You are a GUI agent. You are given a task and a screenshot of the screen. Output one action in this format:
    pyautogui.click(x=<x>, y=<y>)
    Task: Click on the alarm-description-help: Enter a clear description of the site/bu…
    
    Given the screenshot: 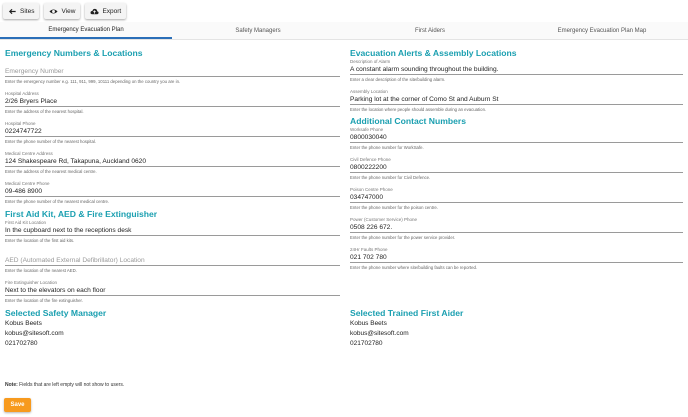 What is the action you would take?
    pyautogui.click(x=398, y=79)
    